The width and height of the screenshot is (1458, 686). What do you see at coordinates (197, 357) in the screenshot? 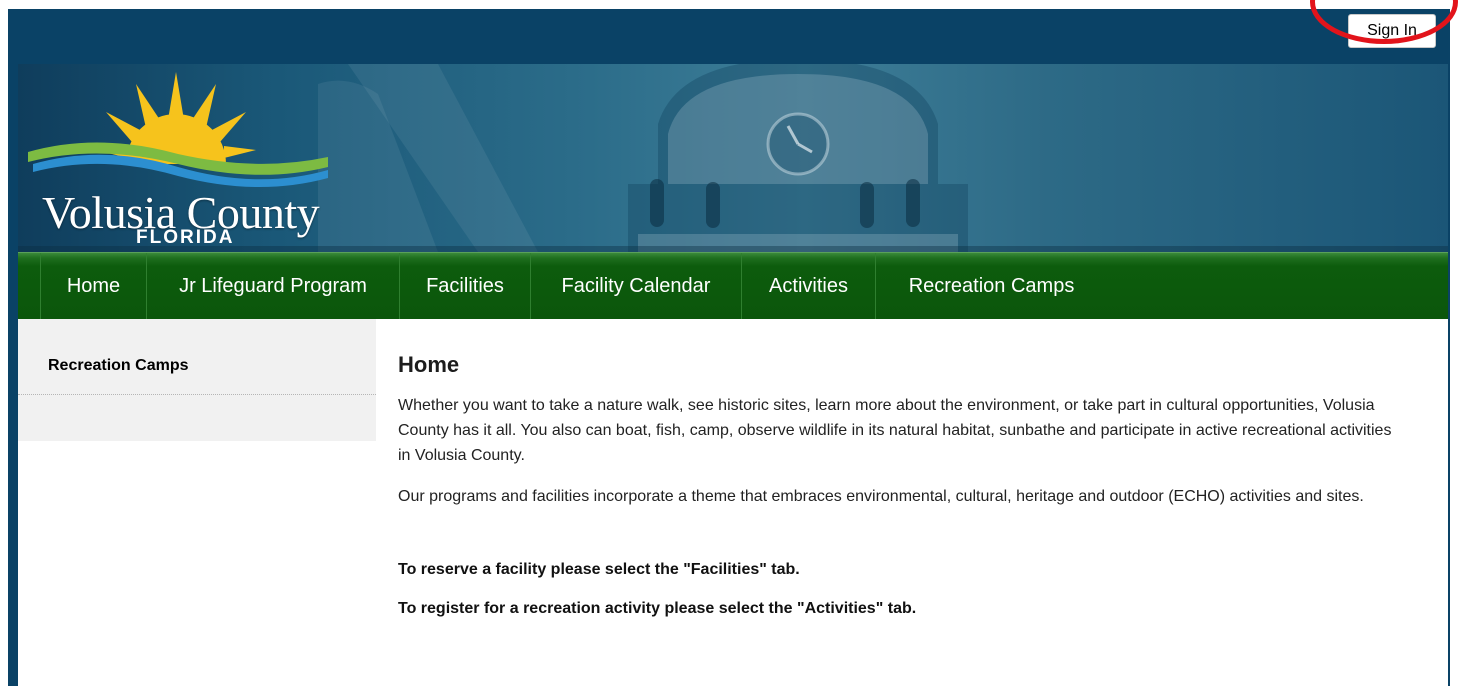
I see `sidebar-item-recreation-camps: Recreation Camps` at bounding box center [197, 357].